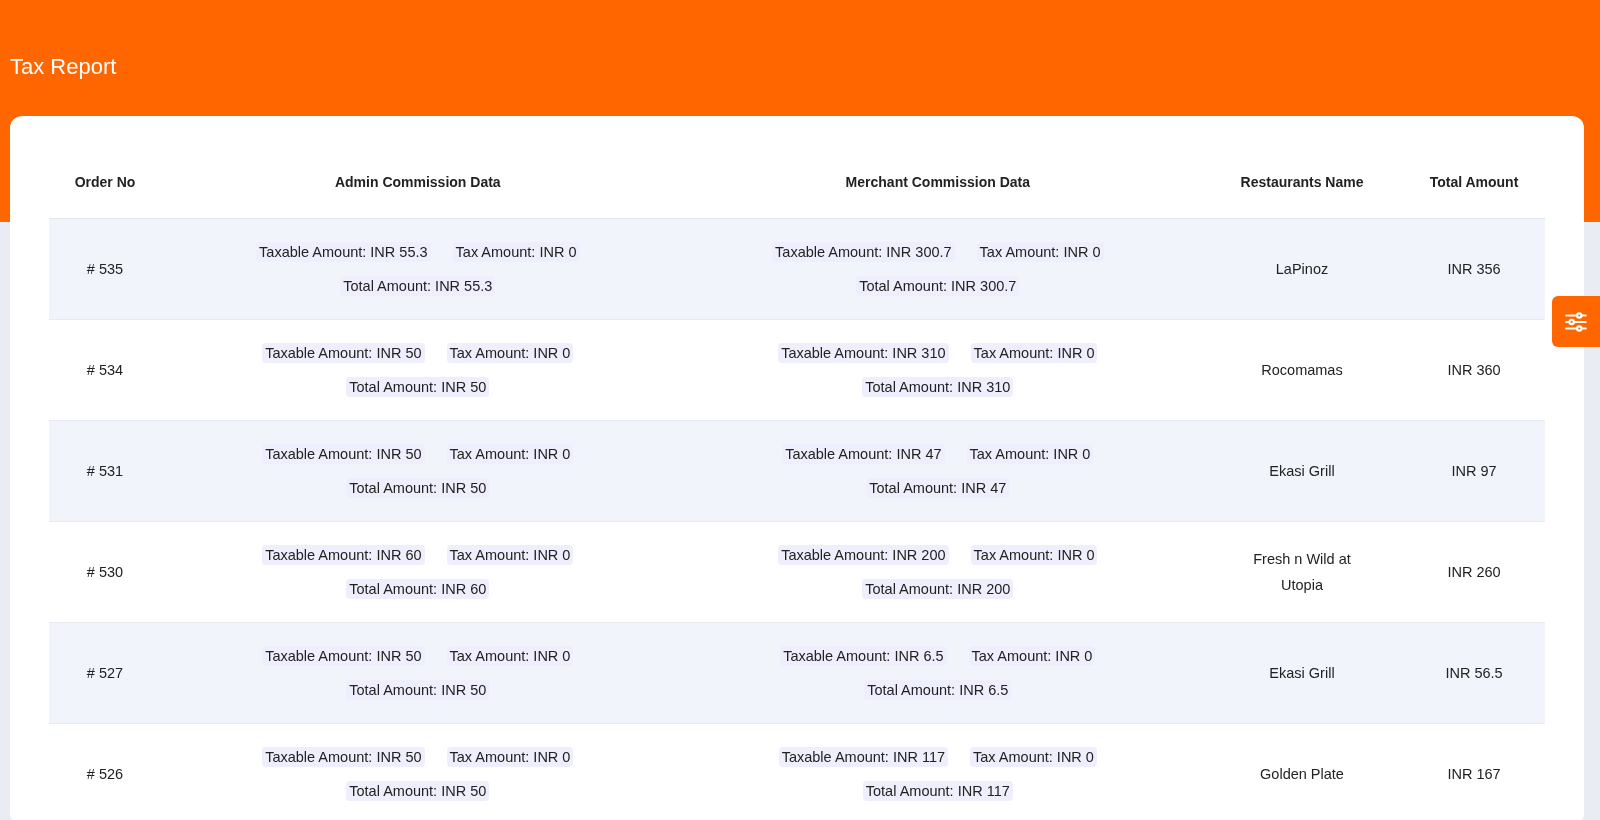 The image size is (1600, 820). Describe the element at coordinates (105, 471) in the screenshot. I see `order-number: # 531` at that location.